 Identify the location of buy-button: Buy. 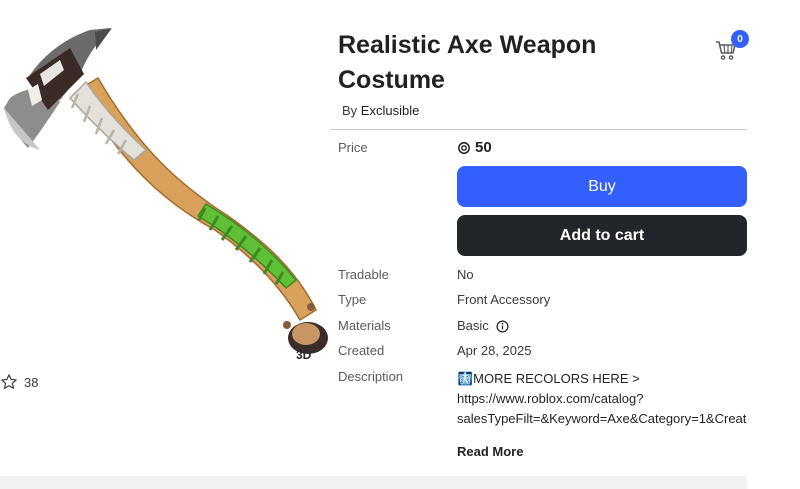
(602, 186).